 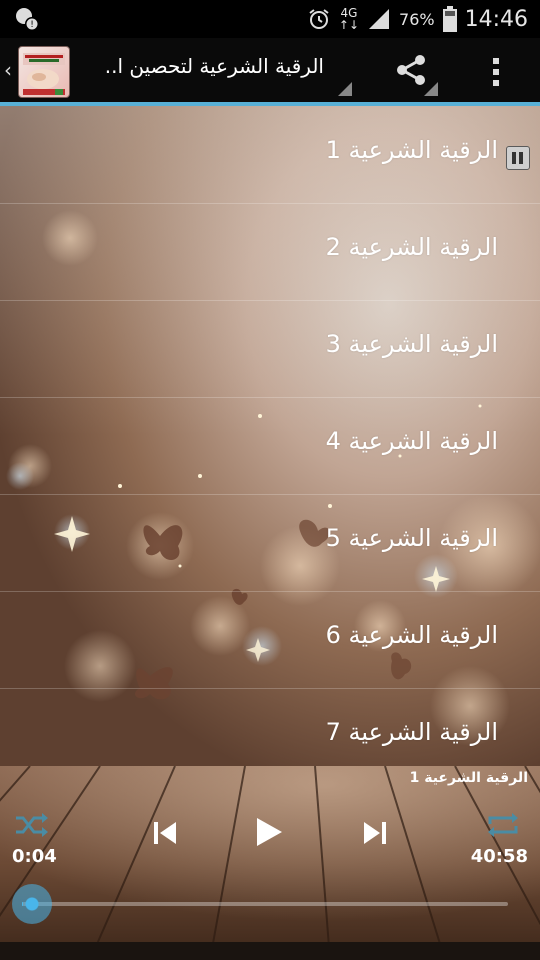 I want to click on bottom-edge, so click(x=270, y=951).